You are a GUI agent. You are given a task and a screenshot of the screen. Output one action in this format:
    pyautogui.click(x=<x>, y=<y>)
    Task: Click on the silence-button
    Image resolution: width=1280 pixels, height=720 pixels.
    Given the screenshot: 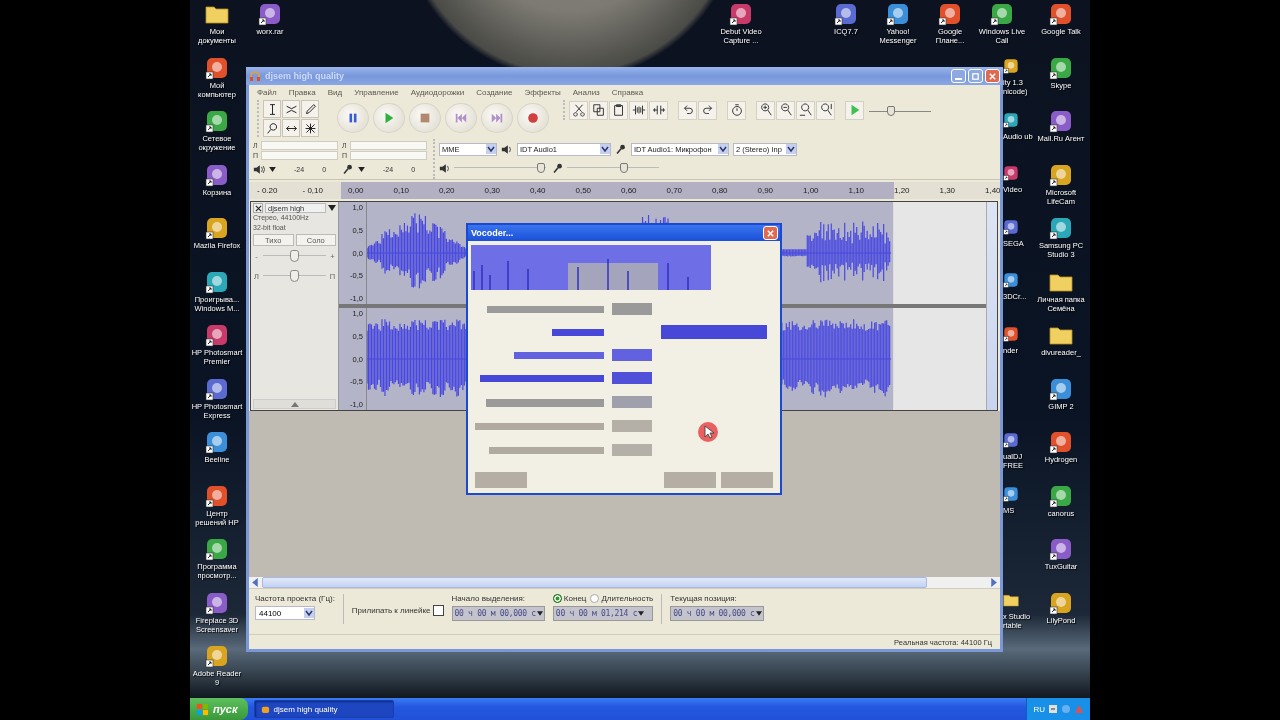 What is the action you would take?
    pyautogui.click(x=658, y=110)
    